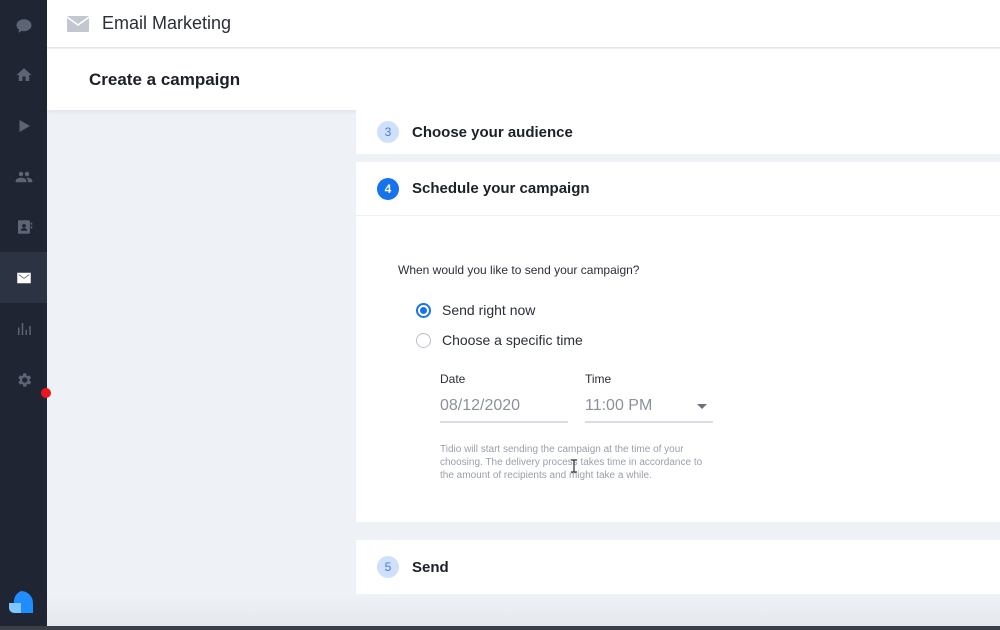 This screenshot has height=630, width=1000. What do you see at coordinates (430, 567) in the screenshot?
I see `step-title: Send` at bounding box center [430, 567].